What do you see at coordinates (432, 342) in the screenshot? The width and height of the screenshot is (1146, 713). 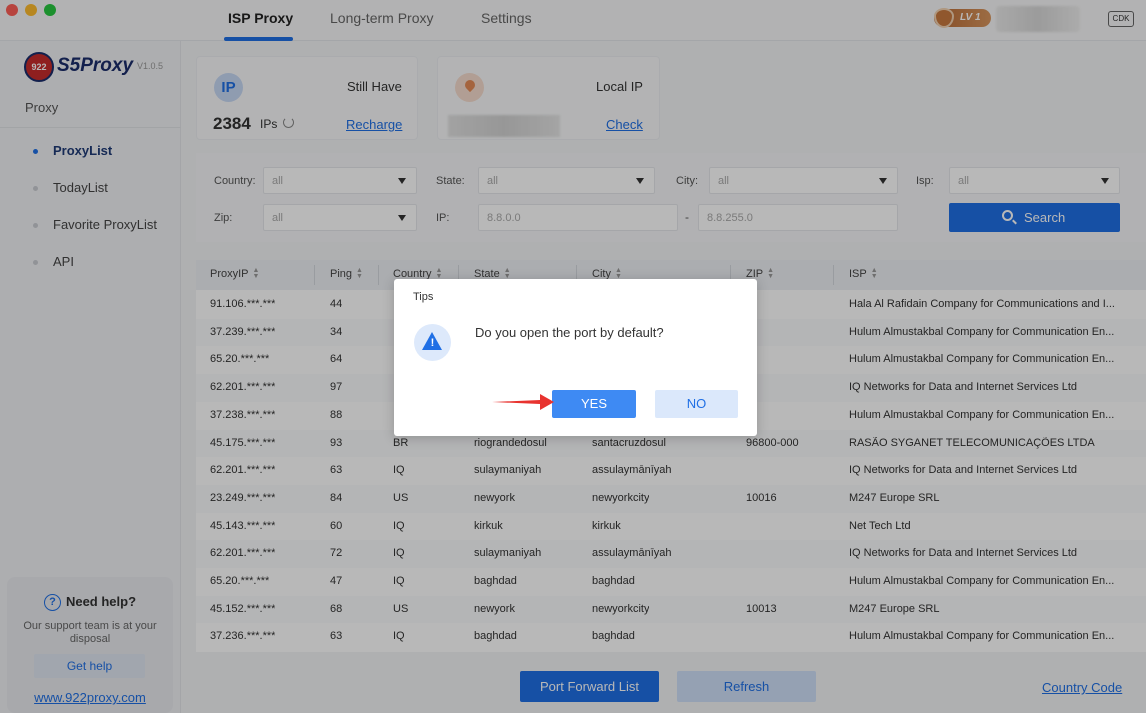 I see `warning-icon: !` at bounding box center [432, 342].